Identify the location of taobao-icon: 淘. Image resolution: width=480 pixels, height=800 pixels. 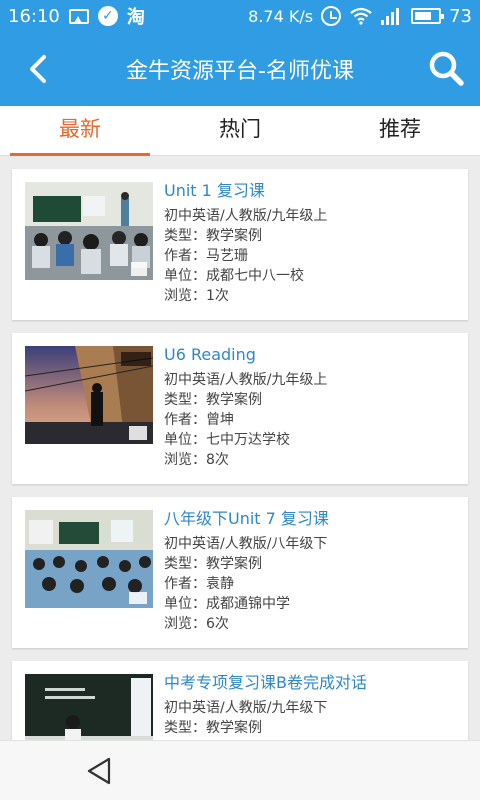
(135, 17).